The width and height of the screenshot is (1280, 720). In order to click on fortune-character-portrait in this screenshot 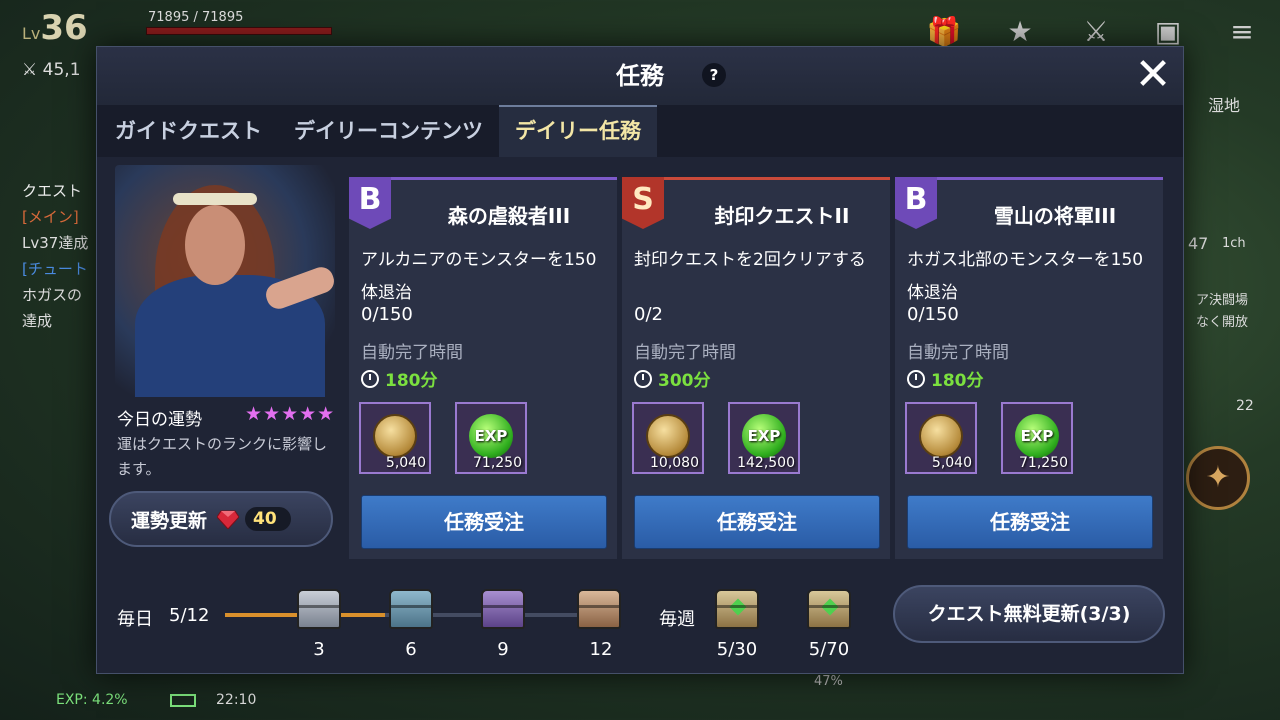, I will do `click(226, 281)`.